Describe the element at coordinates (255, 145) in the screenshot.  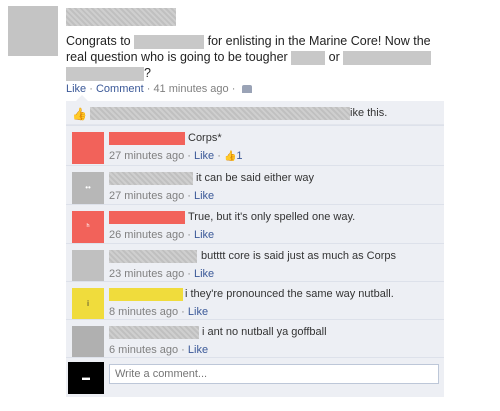
I see `comment-item: Corps* 27 minutes ago · Like · 👍1` at that location.